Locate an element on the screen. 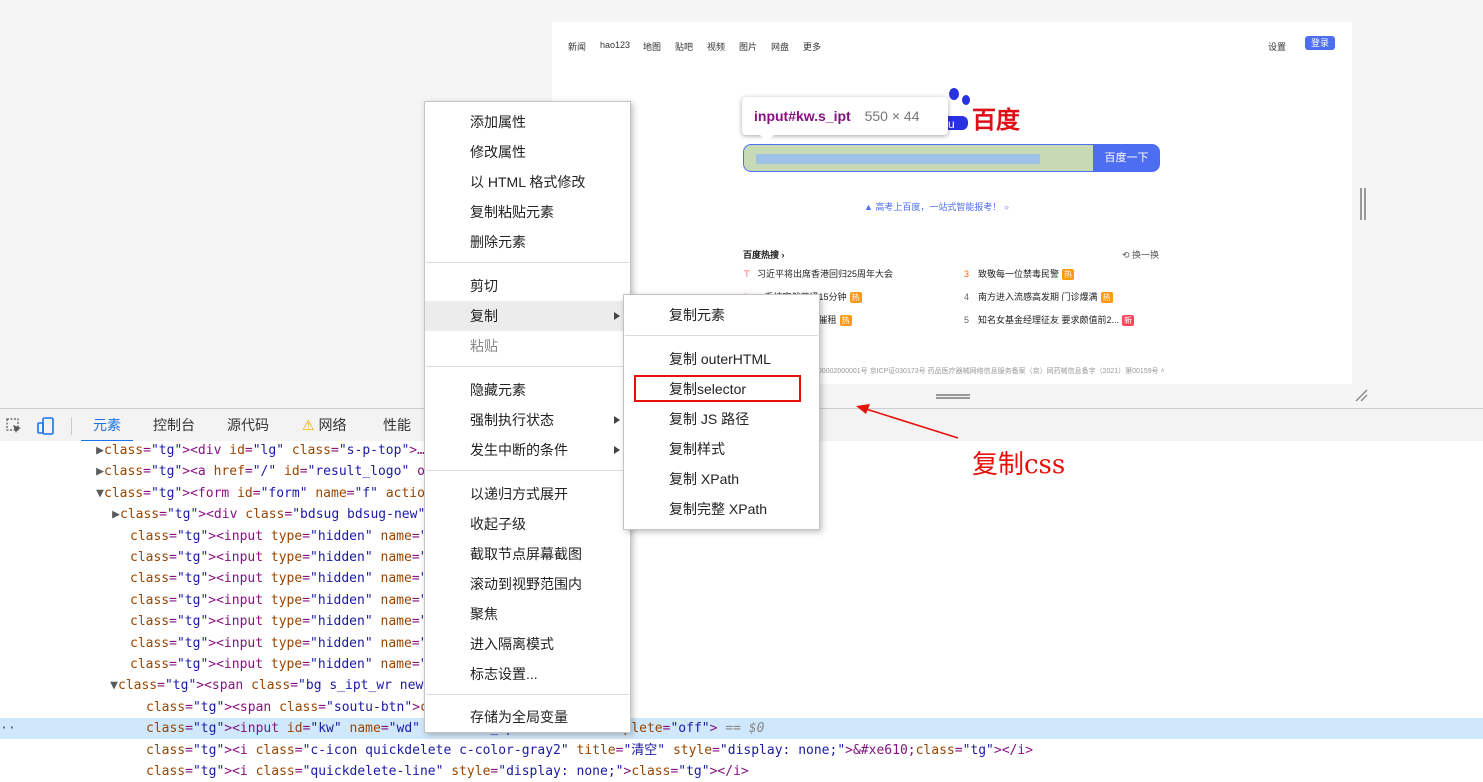 This screenshot has width=1483, height=782. vertical-resize-handle is located at coordinates (1363, 204).